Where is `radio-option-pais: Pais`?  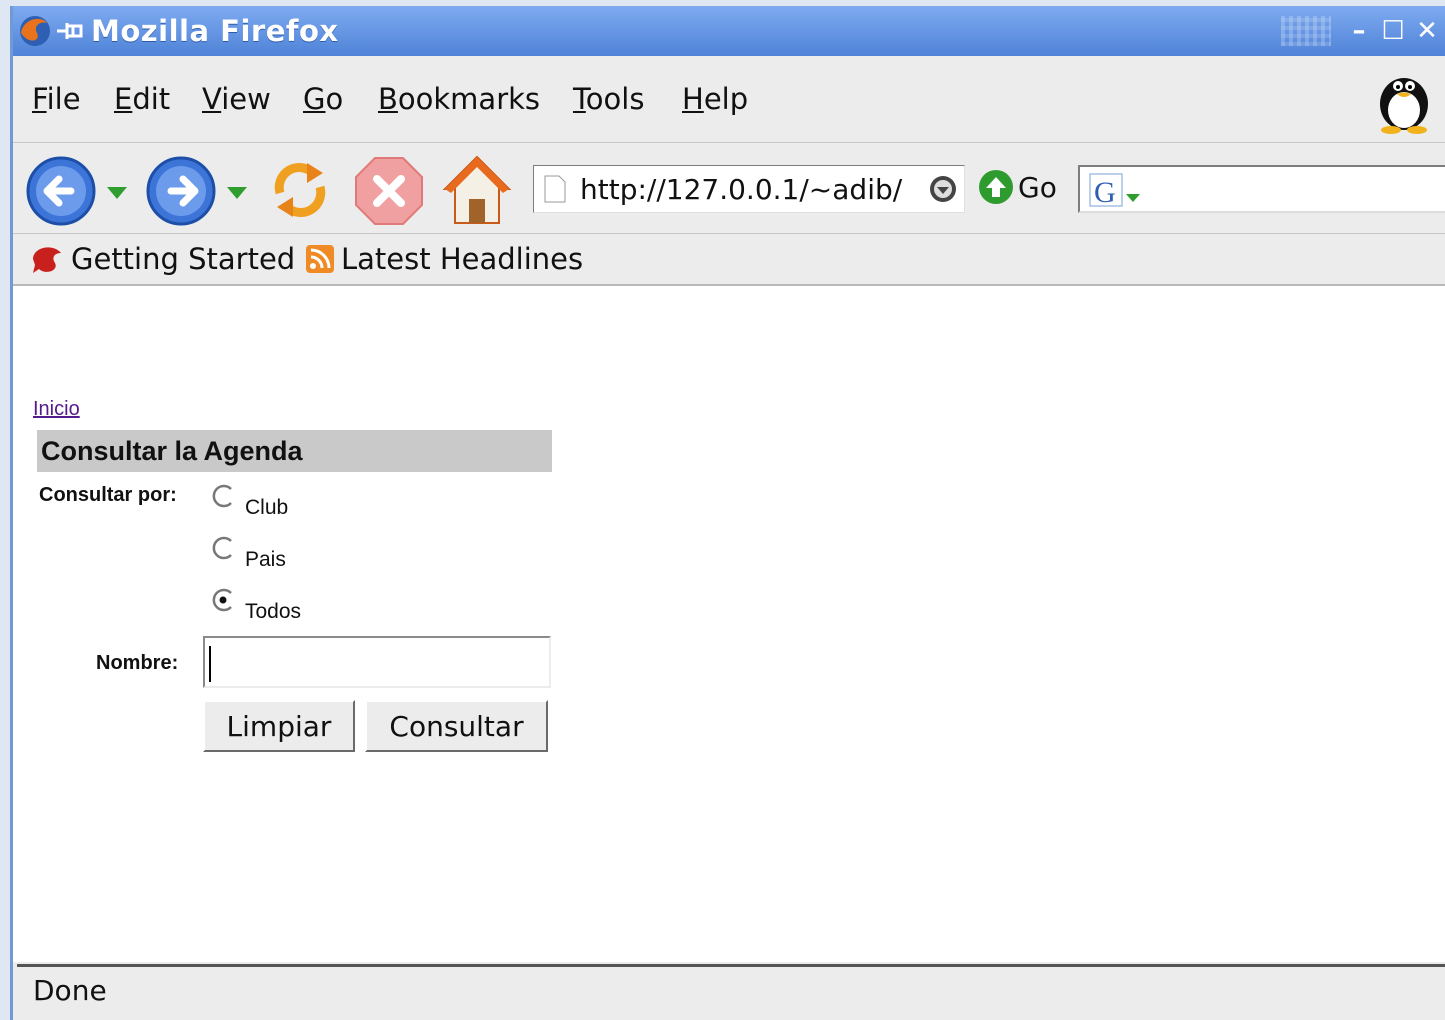 radio-option-pais: Pais is located at coordinates (248, 554).